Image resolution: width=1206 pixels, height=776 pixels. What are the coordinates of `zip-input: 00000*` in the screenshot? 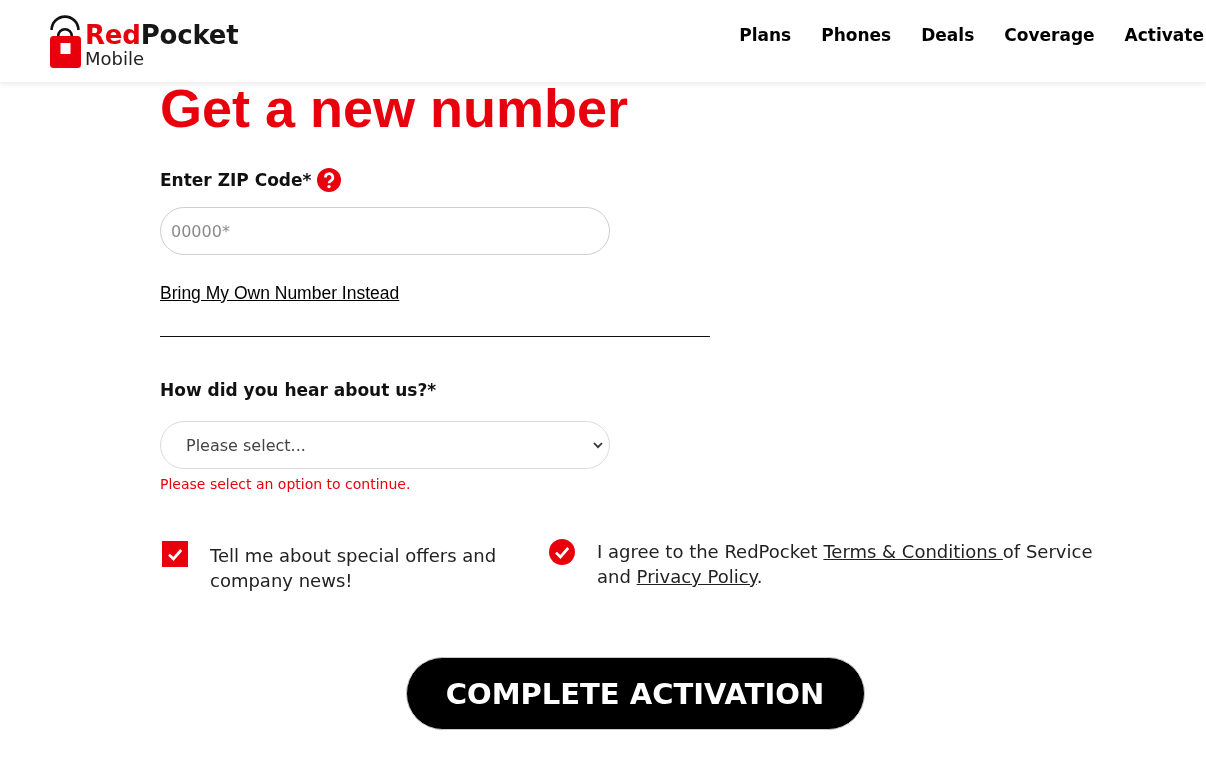 It's located at (385, 231).